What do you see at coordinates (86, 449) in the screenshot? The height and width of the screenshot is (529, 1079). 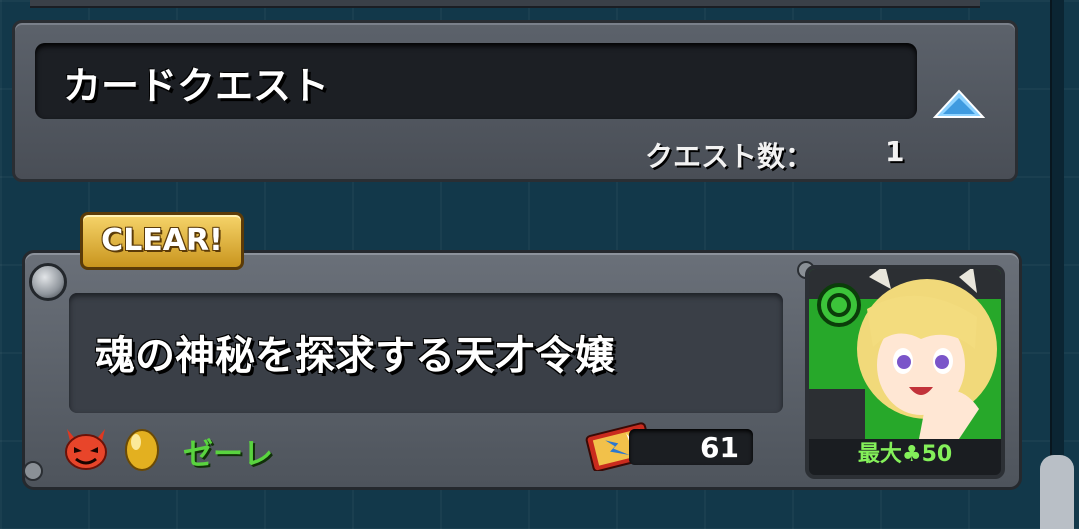 I see `dark-element-devil-icon` at bounding box center [86, 449].